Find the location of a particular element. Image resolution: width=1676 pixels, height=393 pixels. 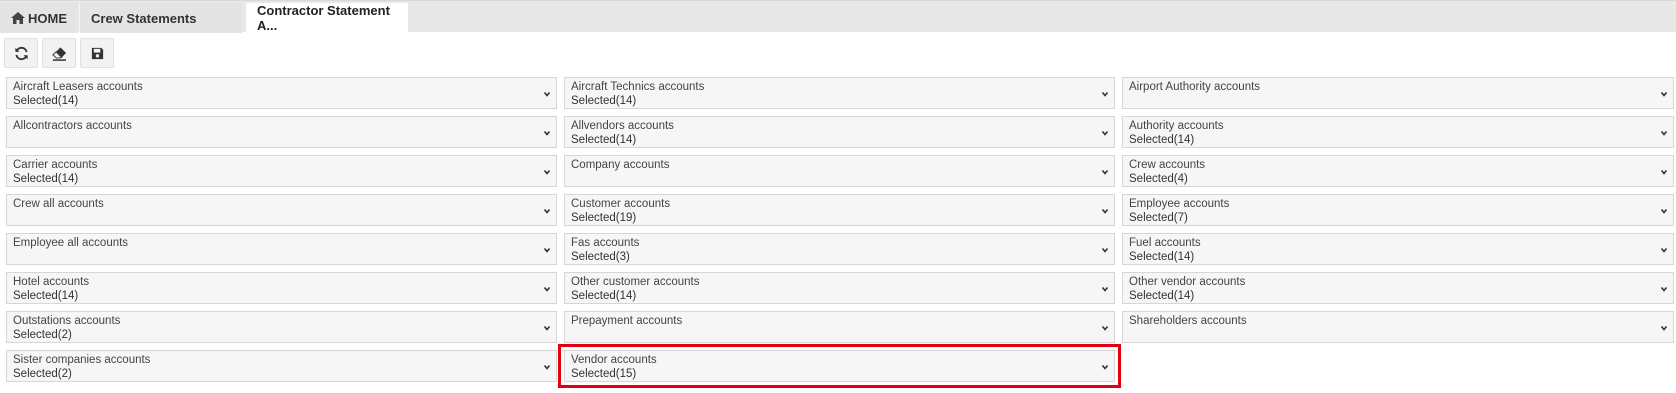

save-icon is located at coordinates (97, 53).